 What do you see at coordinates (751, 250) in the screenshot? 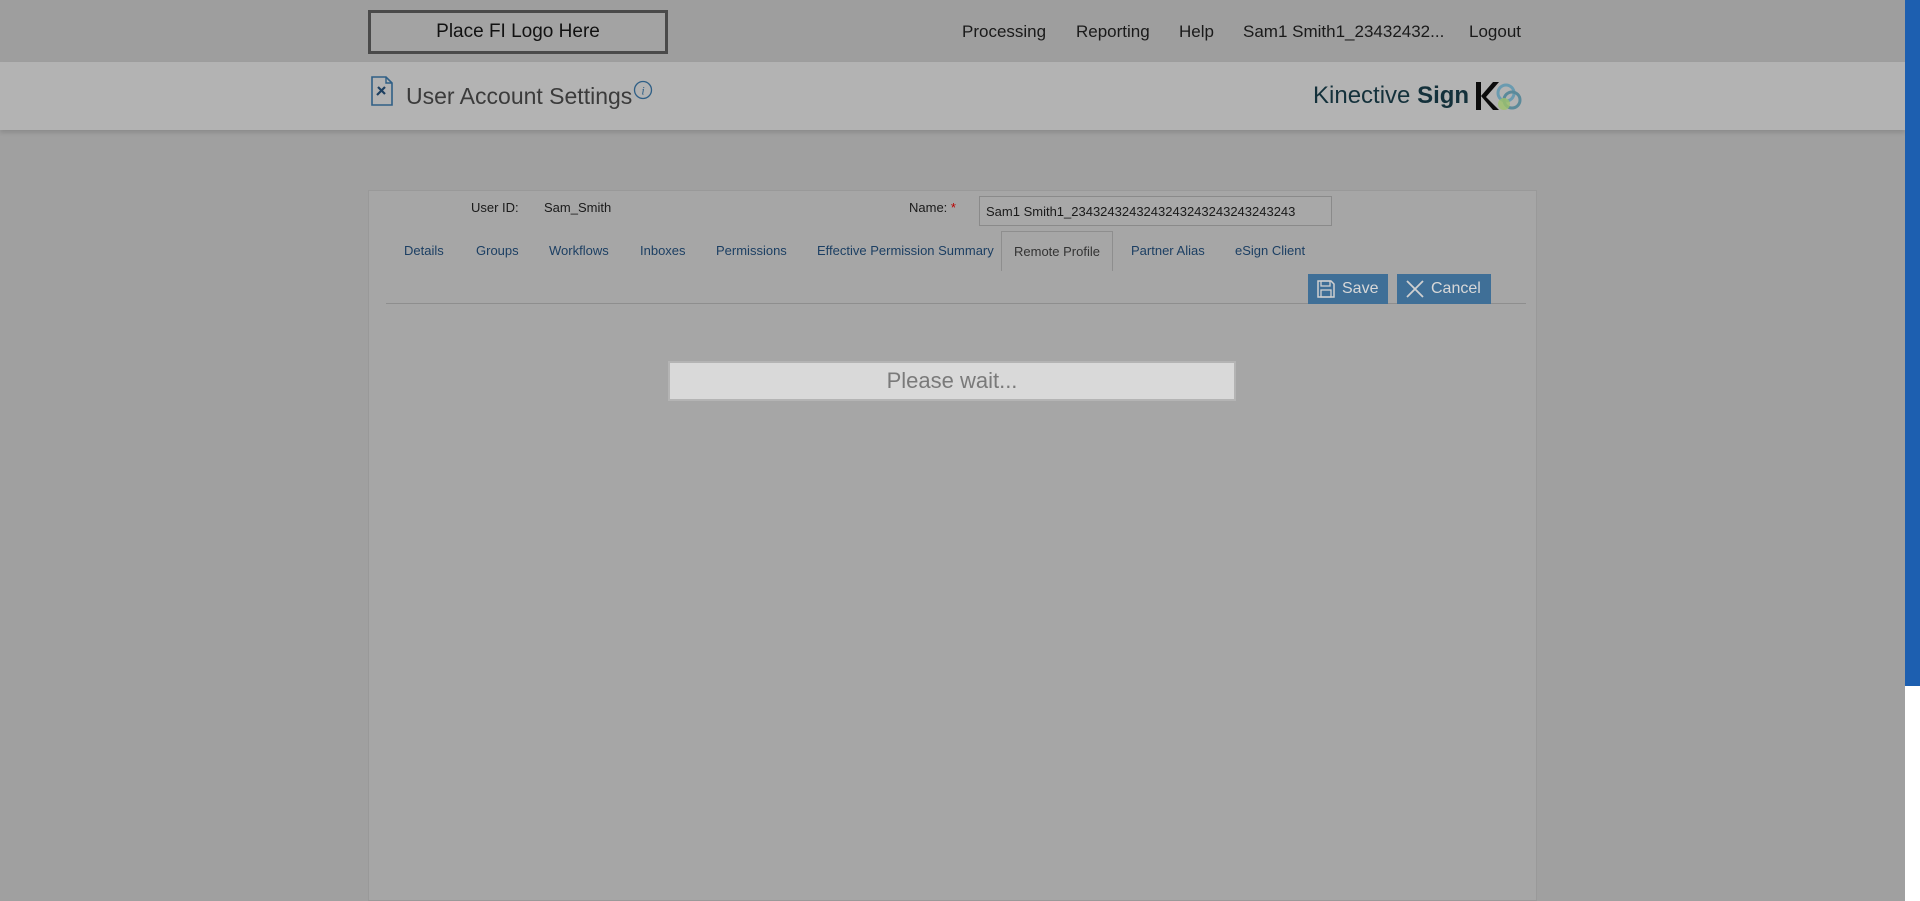
I see `tab-permissions: Permissions` at bounding box center [751, 250].